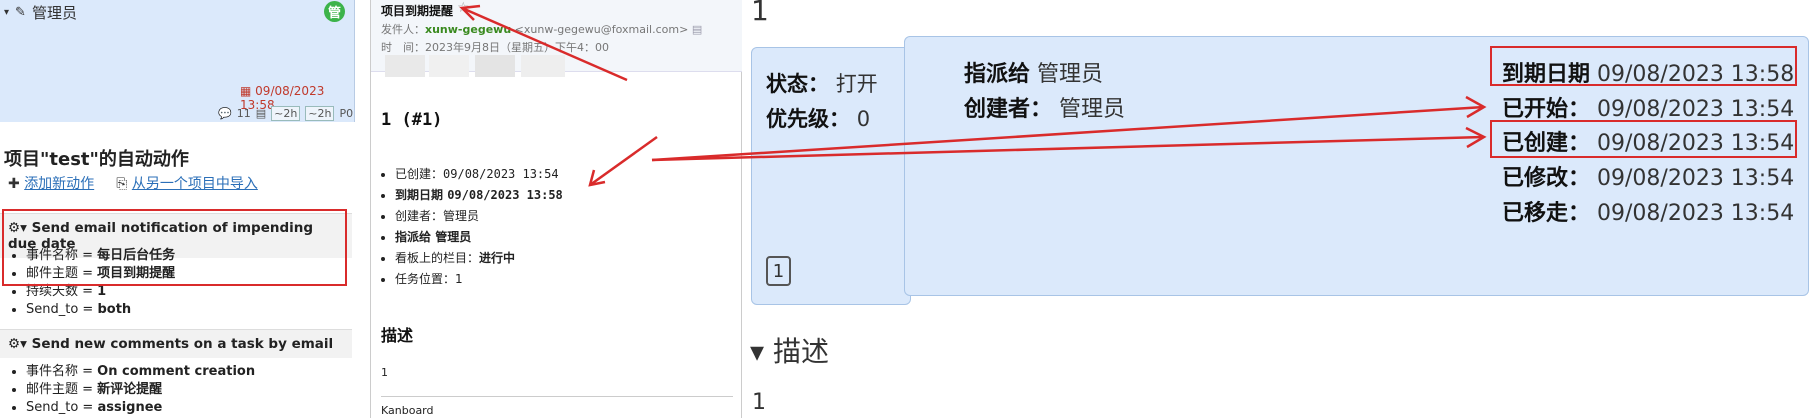 The width and height of the screenshot is (1809, 418). Describe the element at coordinates (140, 408) in the screenshot. I see `list-item: Send_to = assignee` at that location.